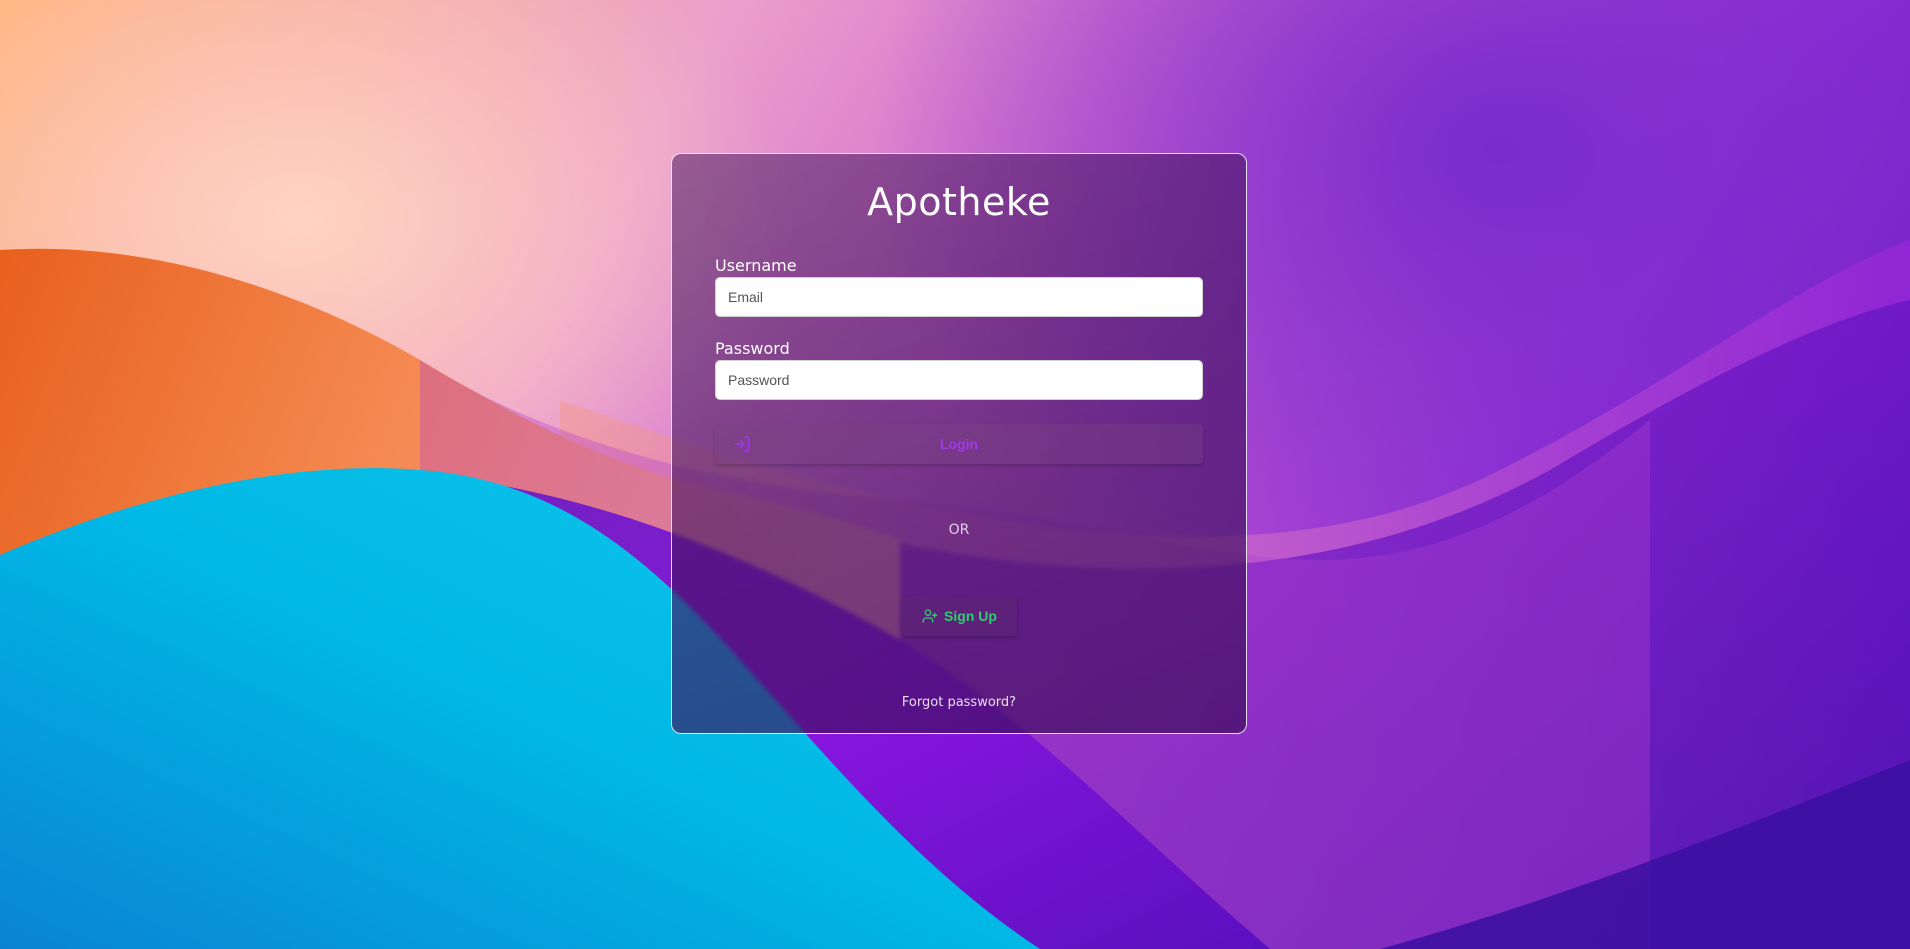 The image size is (1910, 949). Describe the element at coordinates (752, 348) in the screenshot. I see `password-label: Password` at that location.